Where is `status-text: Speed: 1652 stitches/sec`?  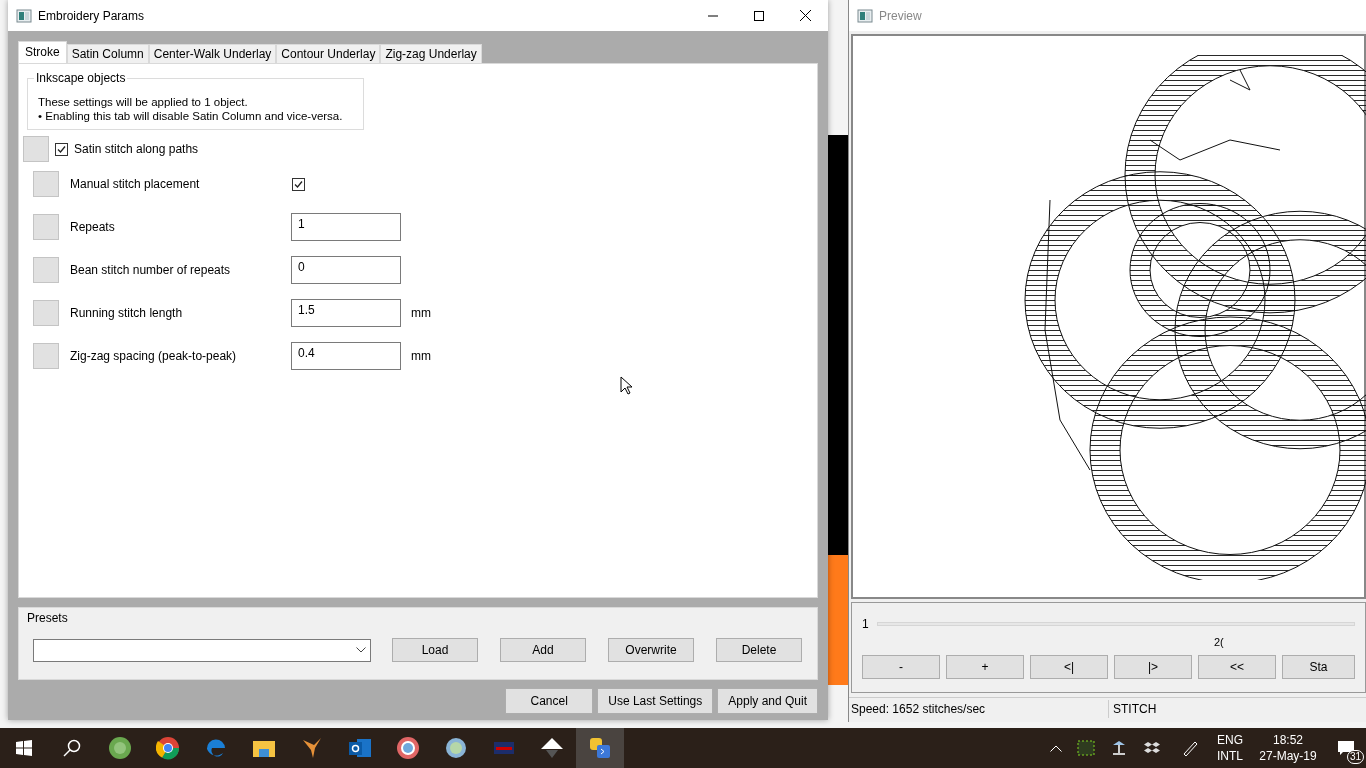 status-text: Speed: 1652 stitches/sec is located at coordinates (979, 708).